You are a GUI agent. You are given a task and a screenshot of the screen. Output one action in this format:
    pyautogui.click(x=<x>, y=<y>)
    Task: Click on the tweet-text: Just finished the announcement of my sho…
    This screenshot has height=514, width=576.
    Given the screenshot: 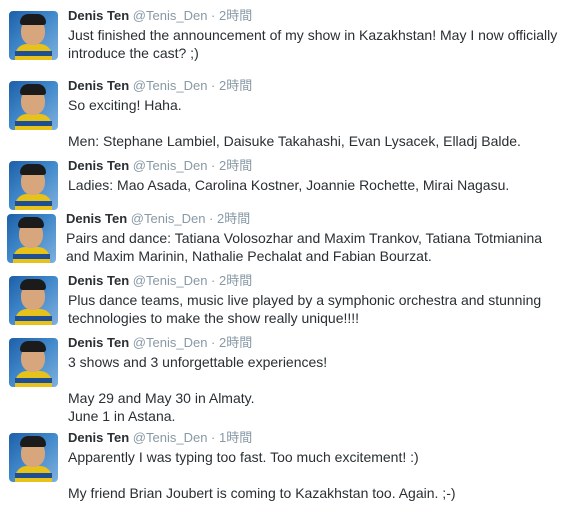 What is the action you would take?
    pyautogui.click(x=318, y=44)
    